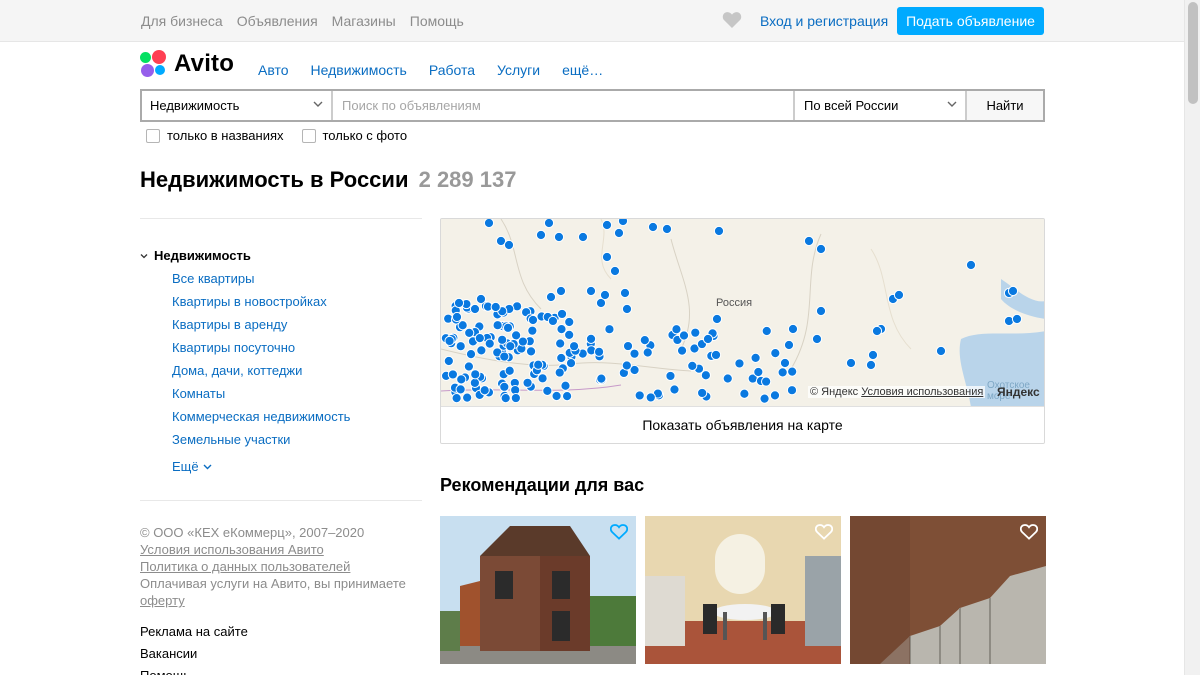 Image resolution: width=1200 pixels, height=675 pixels. Describe the element at coordinates (237, 105) in the screenshot. I see `category-select: Недвижимость` at that location.